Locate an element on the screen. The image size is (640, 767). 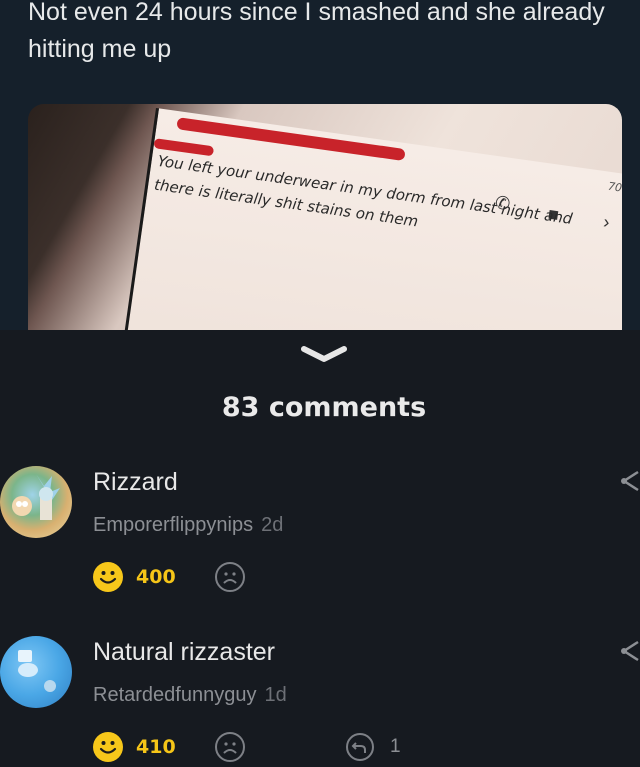
chevron-right-icon: › is located at coordinates (606, 222).